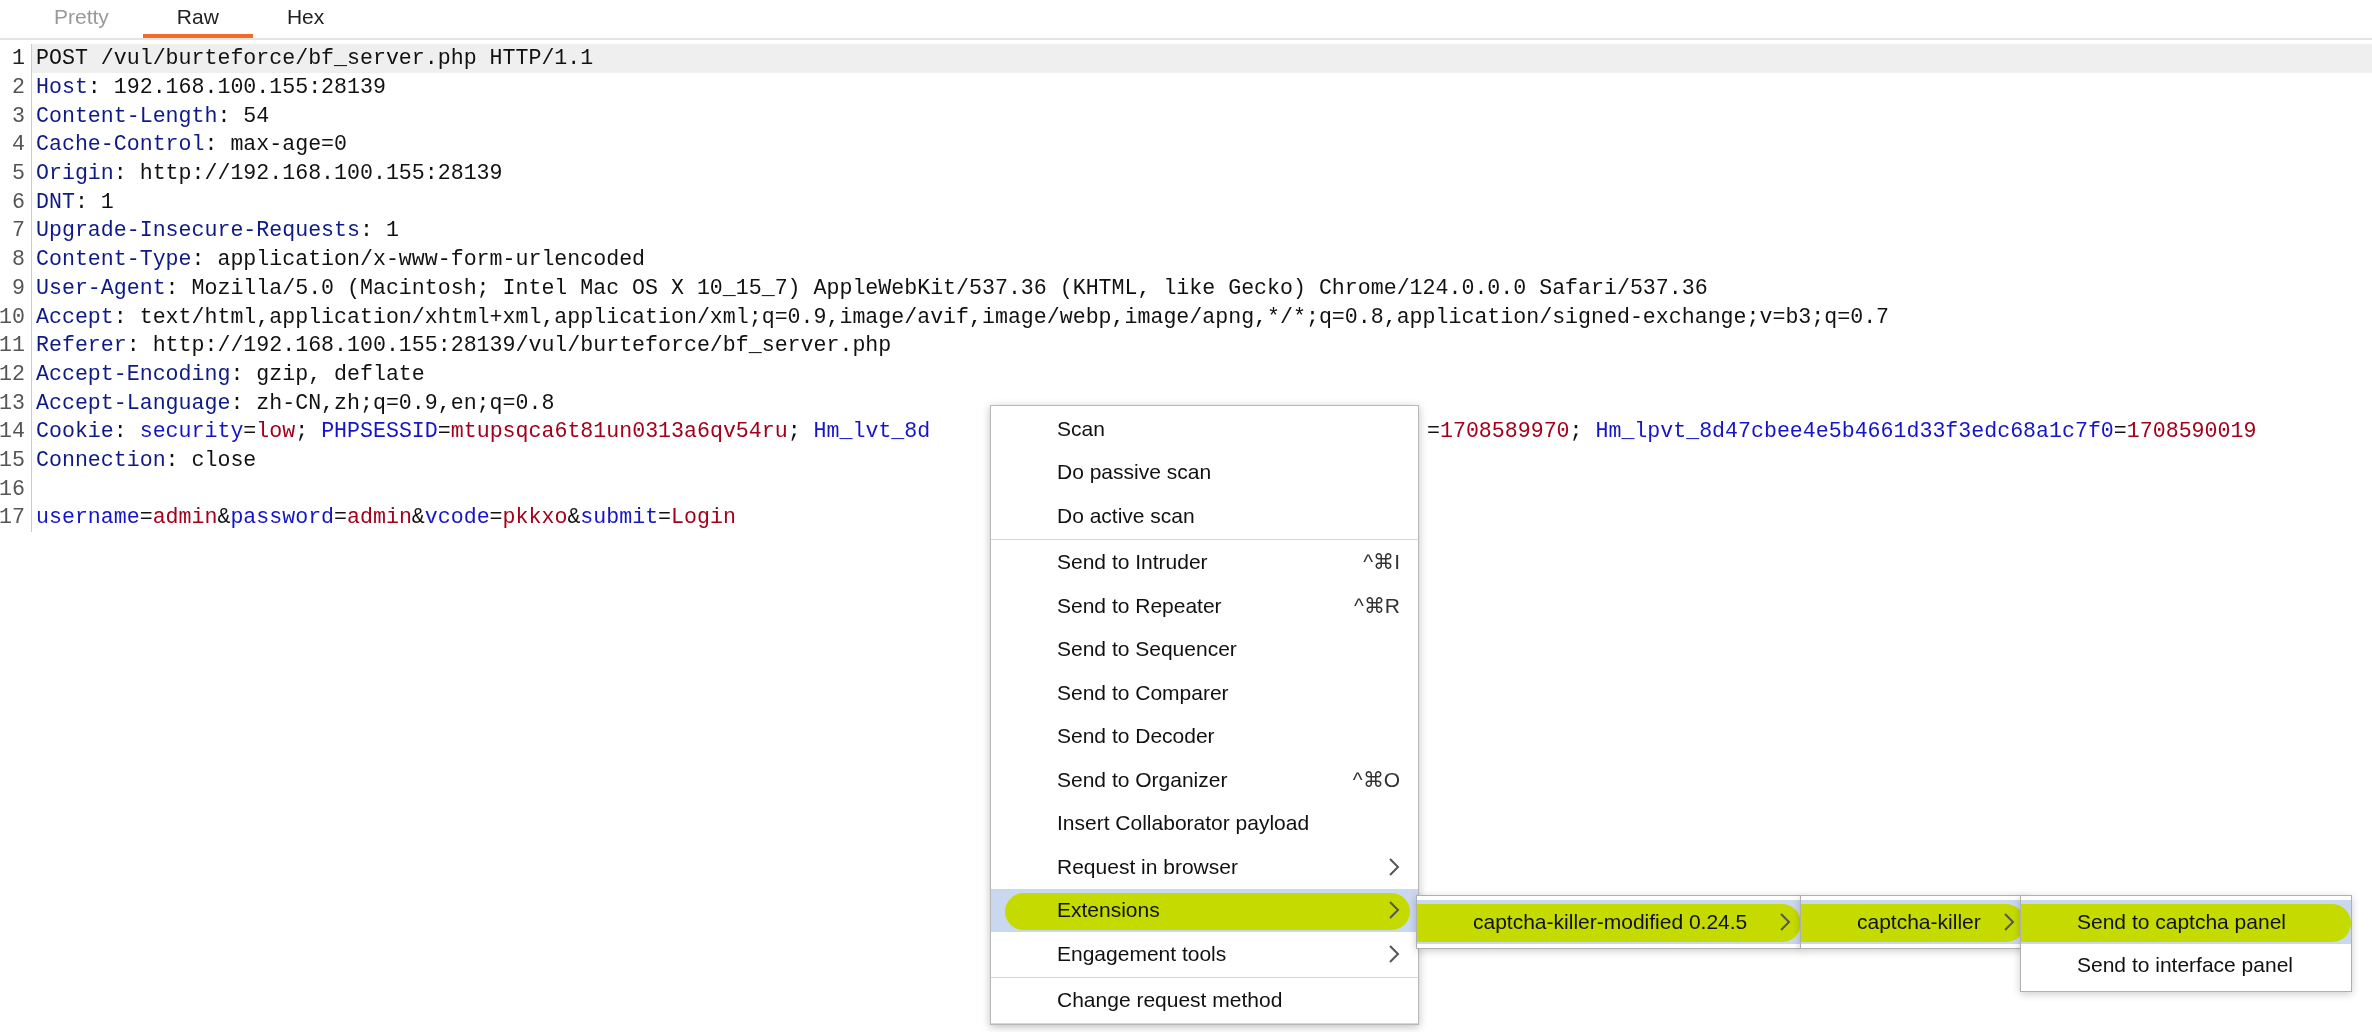  Describe the element at coordinates (75, 201) in the screenshot. I see `code-line: DNT: 1` at that location.